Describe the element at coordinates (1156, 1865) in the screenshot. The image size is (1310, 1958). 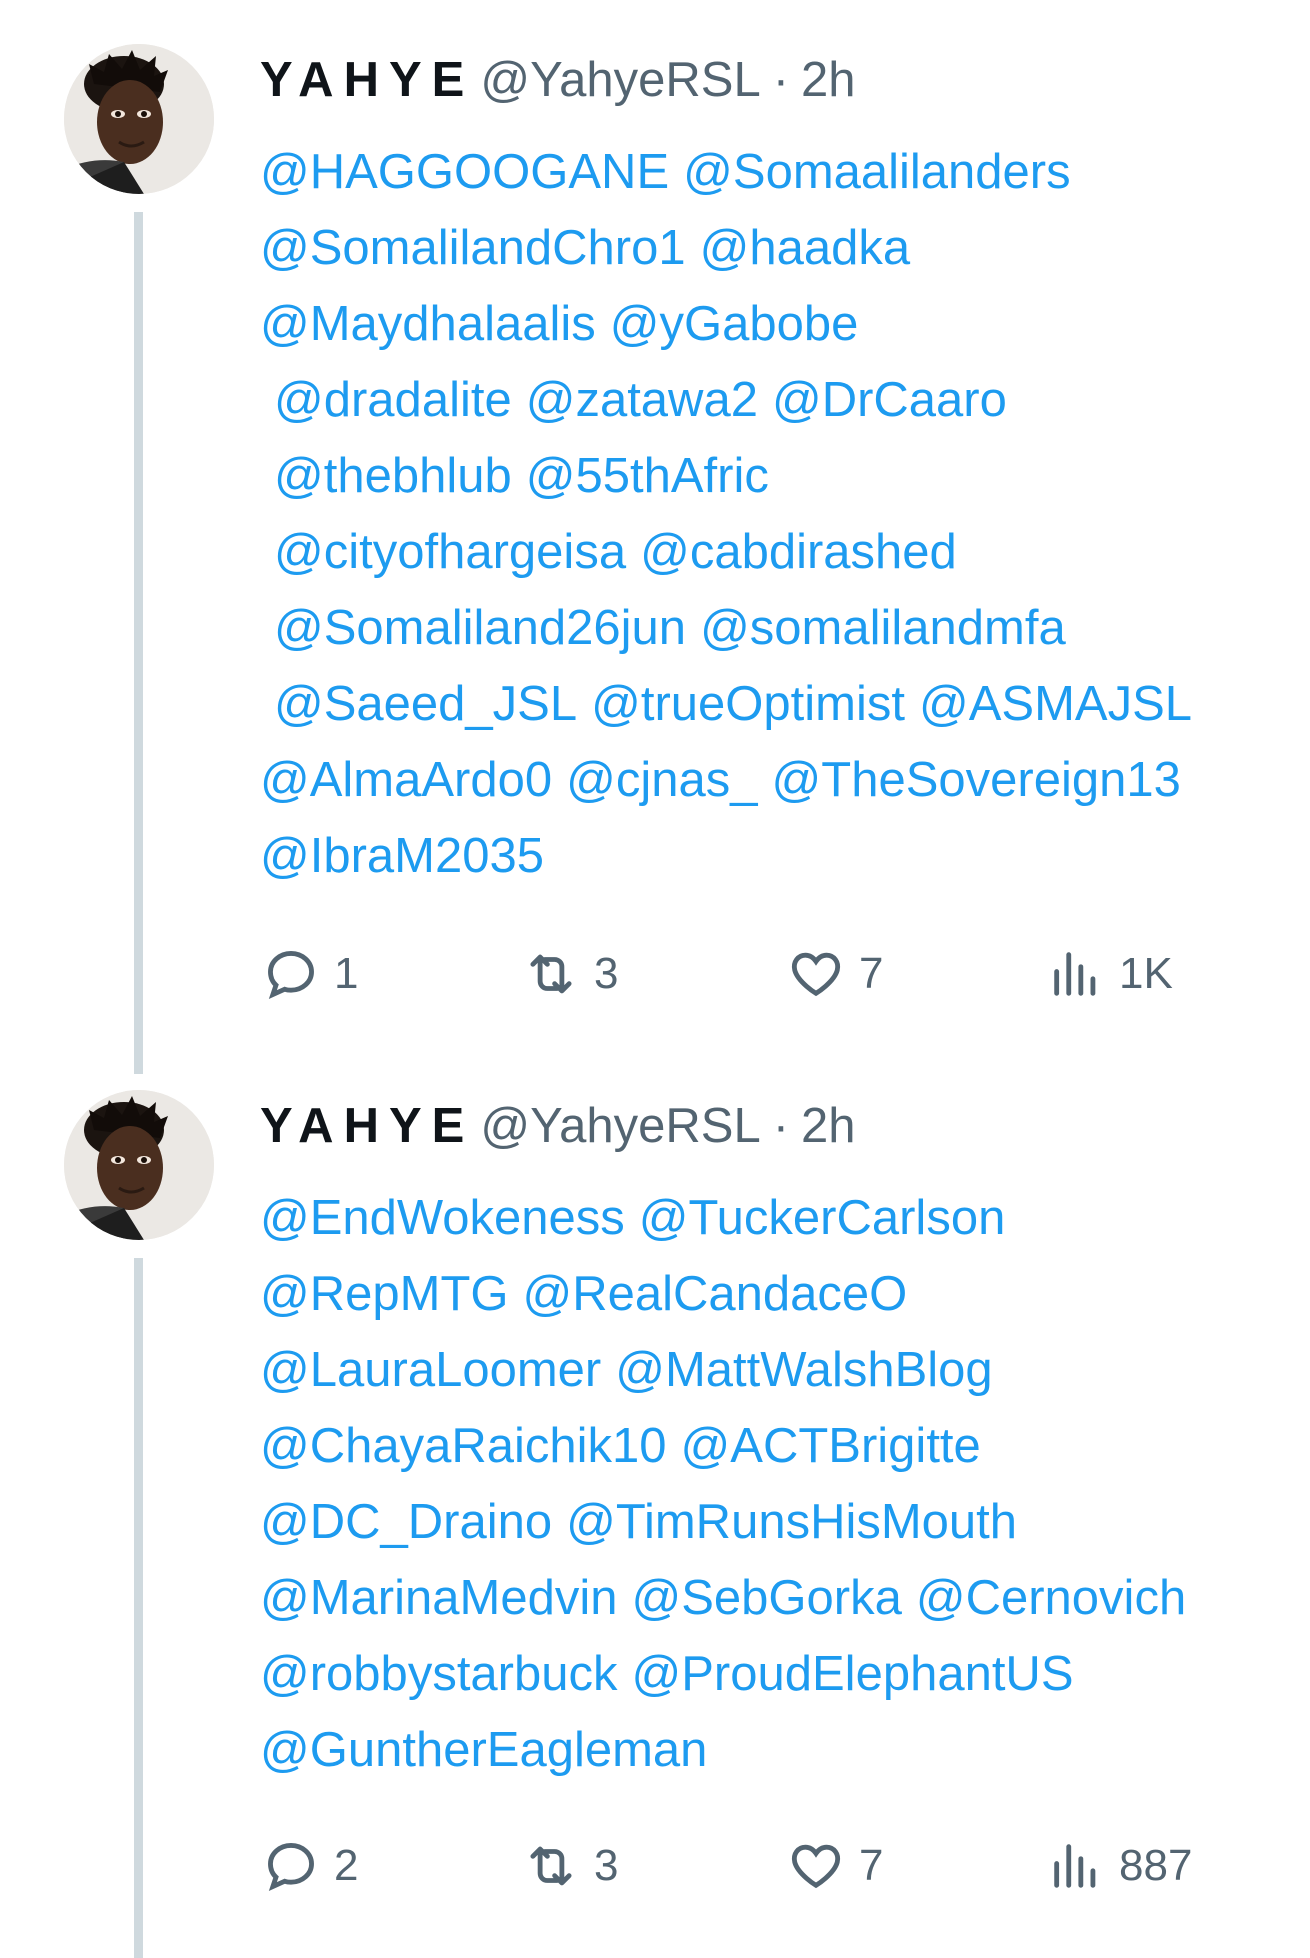
I see `views-count: 887` at that location.